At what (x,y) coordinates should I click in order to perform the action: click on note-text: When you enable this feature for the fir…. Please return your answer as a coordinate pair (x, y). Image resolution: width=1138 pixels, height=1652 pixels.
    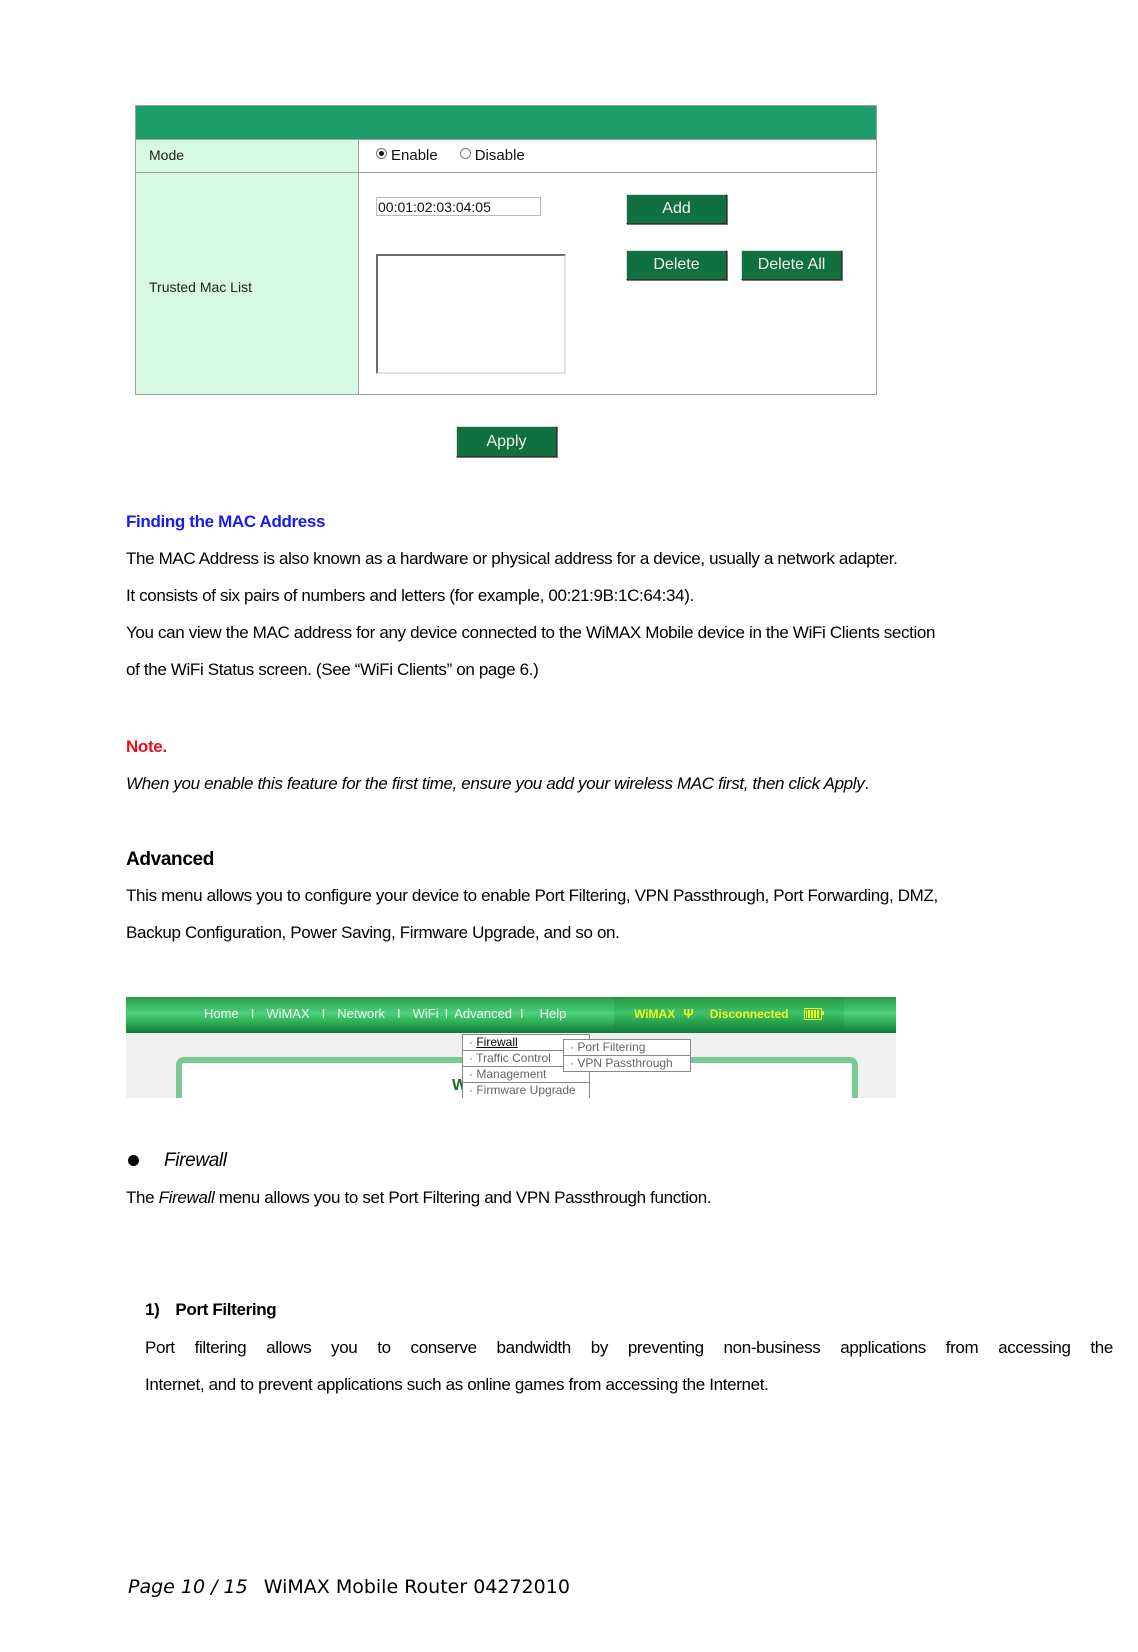
    Looking at the image, I should click on (497, 784).